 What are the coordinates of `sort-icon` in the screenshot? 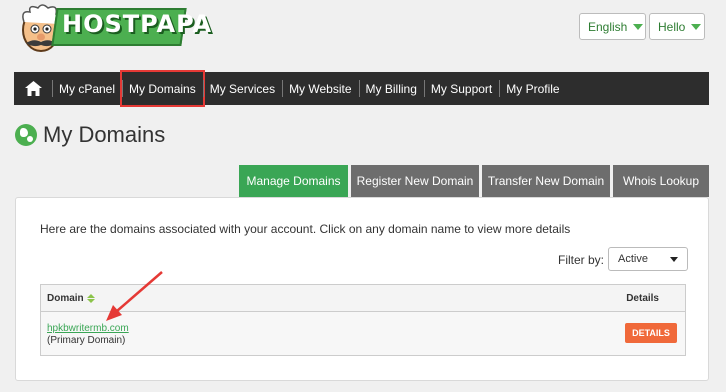 It's located at (90, 298).